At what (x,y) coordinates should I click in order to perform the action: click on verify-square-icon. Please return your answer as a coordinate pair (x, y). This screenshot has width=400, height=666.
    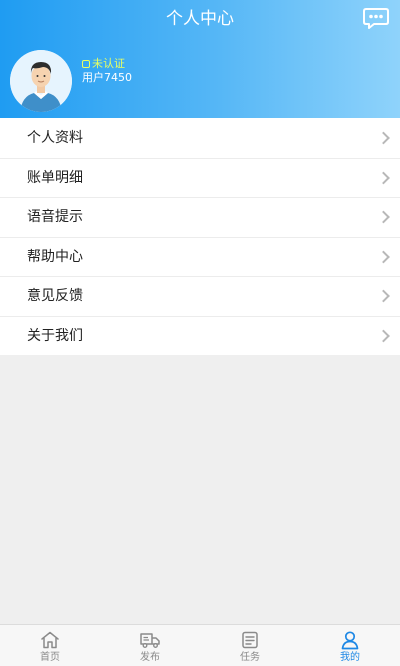
    Looking at the image, I should click on (86, 64).